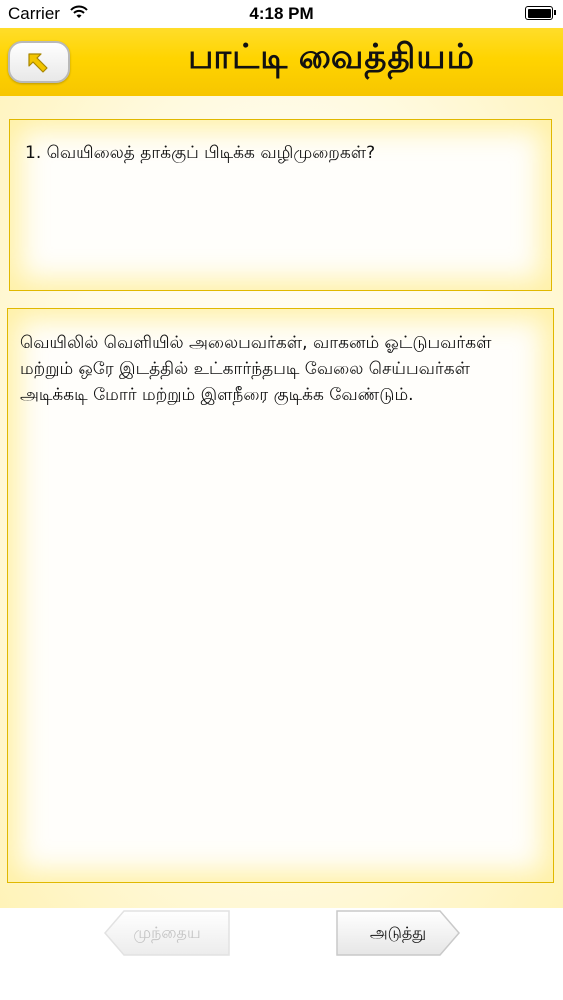 The image size is (563, 1000). I want to click on arrow-up-left-icon, so click(38, 63).